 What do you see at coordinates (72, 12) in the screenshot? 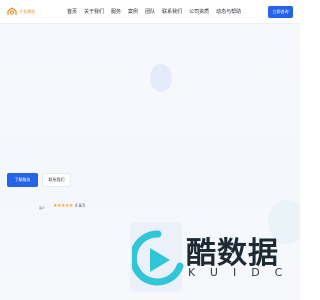
I see `nav-item-home: 首页` at bounding box center [72, 12].